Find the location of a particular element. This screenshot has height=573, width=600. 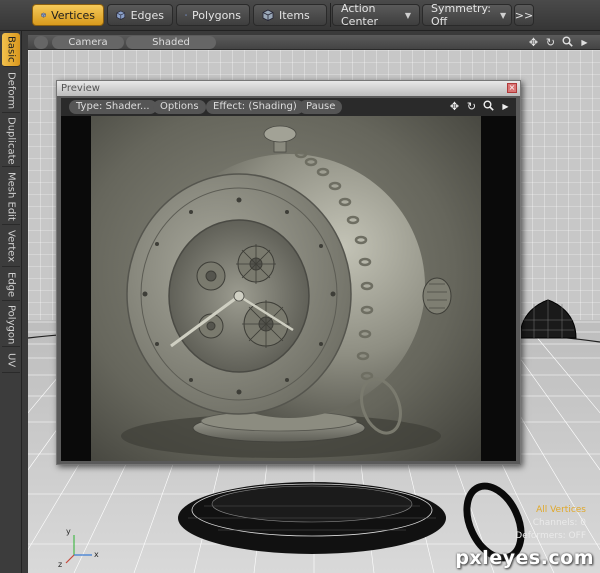

camera-selector: Camera is located at coordinates (88, 42).